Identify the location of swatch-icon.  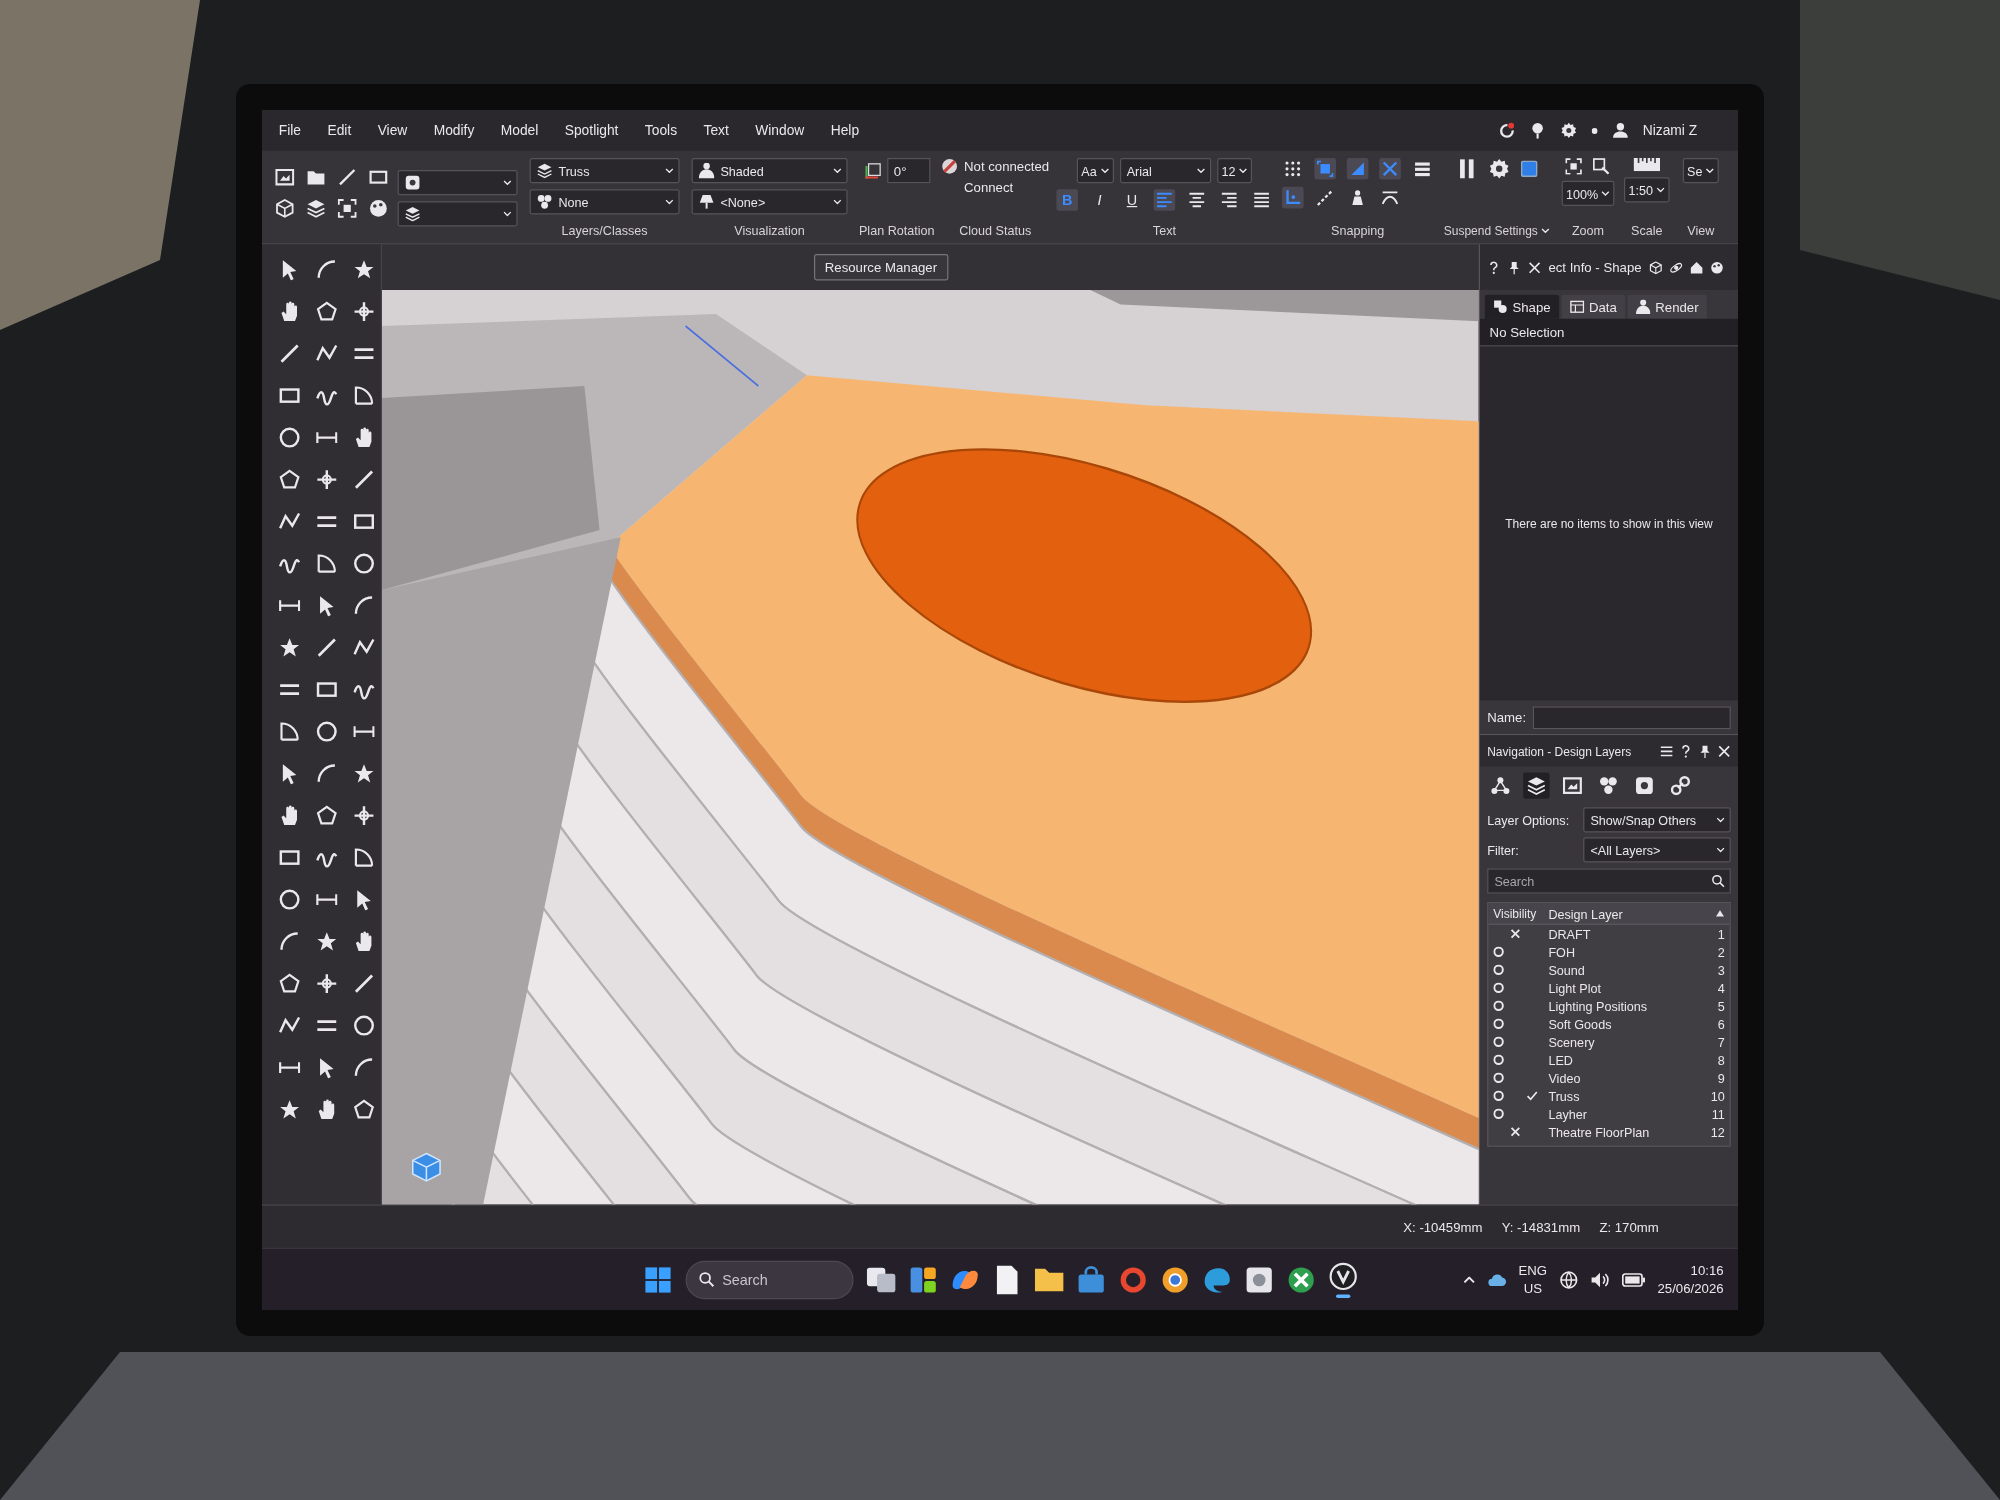
(1529, 169).